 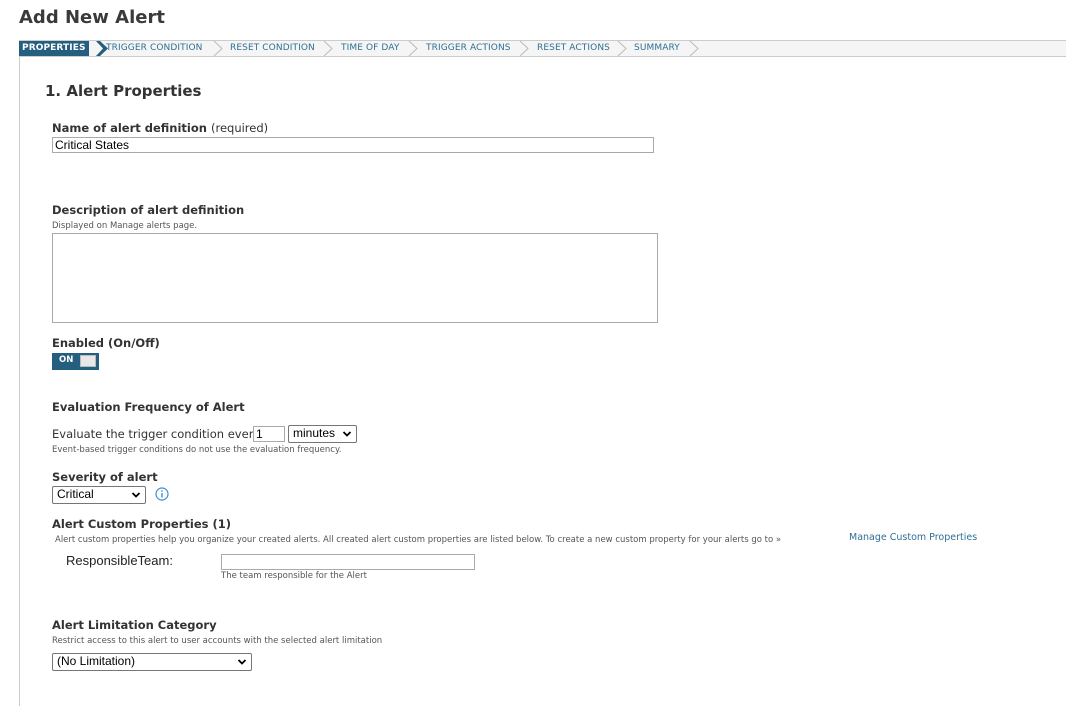 I want to click on description-hint: Displayed on Manage alerts page., so click(x=125, y=226).